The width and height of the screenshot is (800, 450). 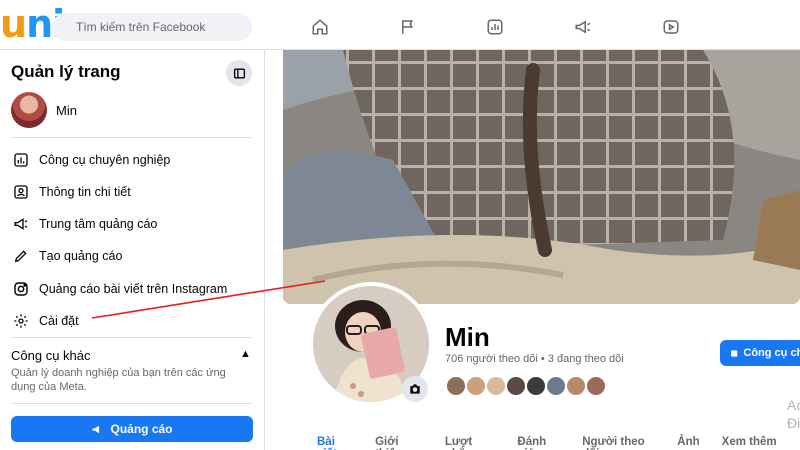 What do you see at coordinates (760, 353) in the screenshot?
I see `professional-tools-button: Công cụ chu` at bounding box center [760, 353].